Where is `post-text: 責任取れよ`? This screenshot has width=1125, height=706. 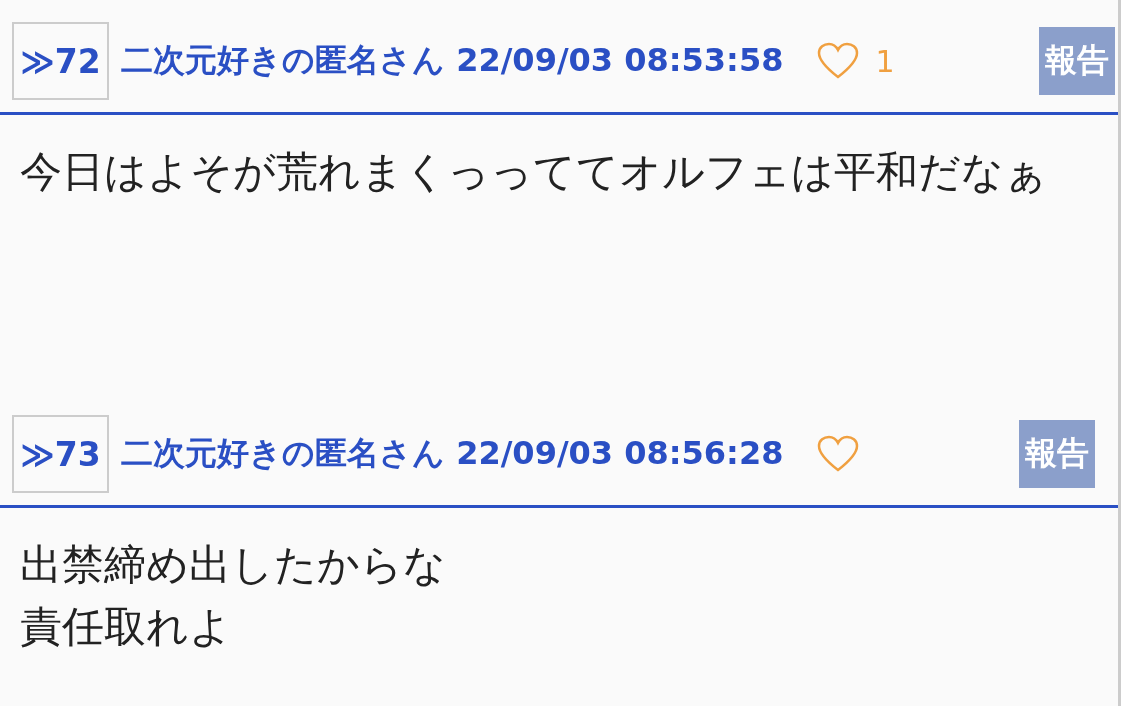 post-text: 責任取れよ is located at coordinates (126, 627).